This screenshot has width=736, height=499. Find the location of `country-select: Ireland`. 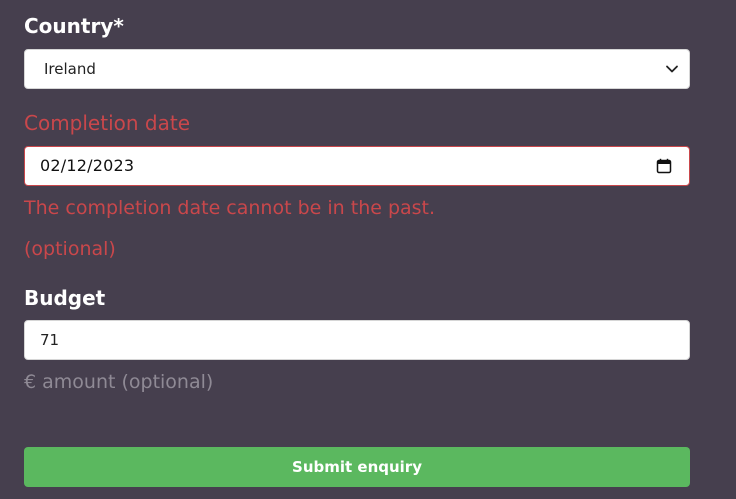

country-select: Ireland is located at coordinates (357, 69).